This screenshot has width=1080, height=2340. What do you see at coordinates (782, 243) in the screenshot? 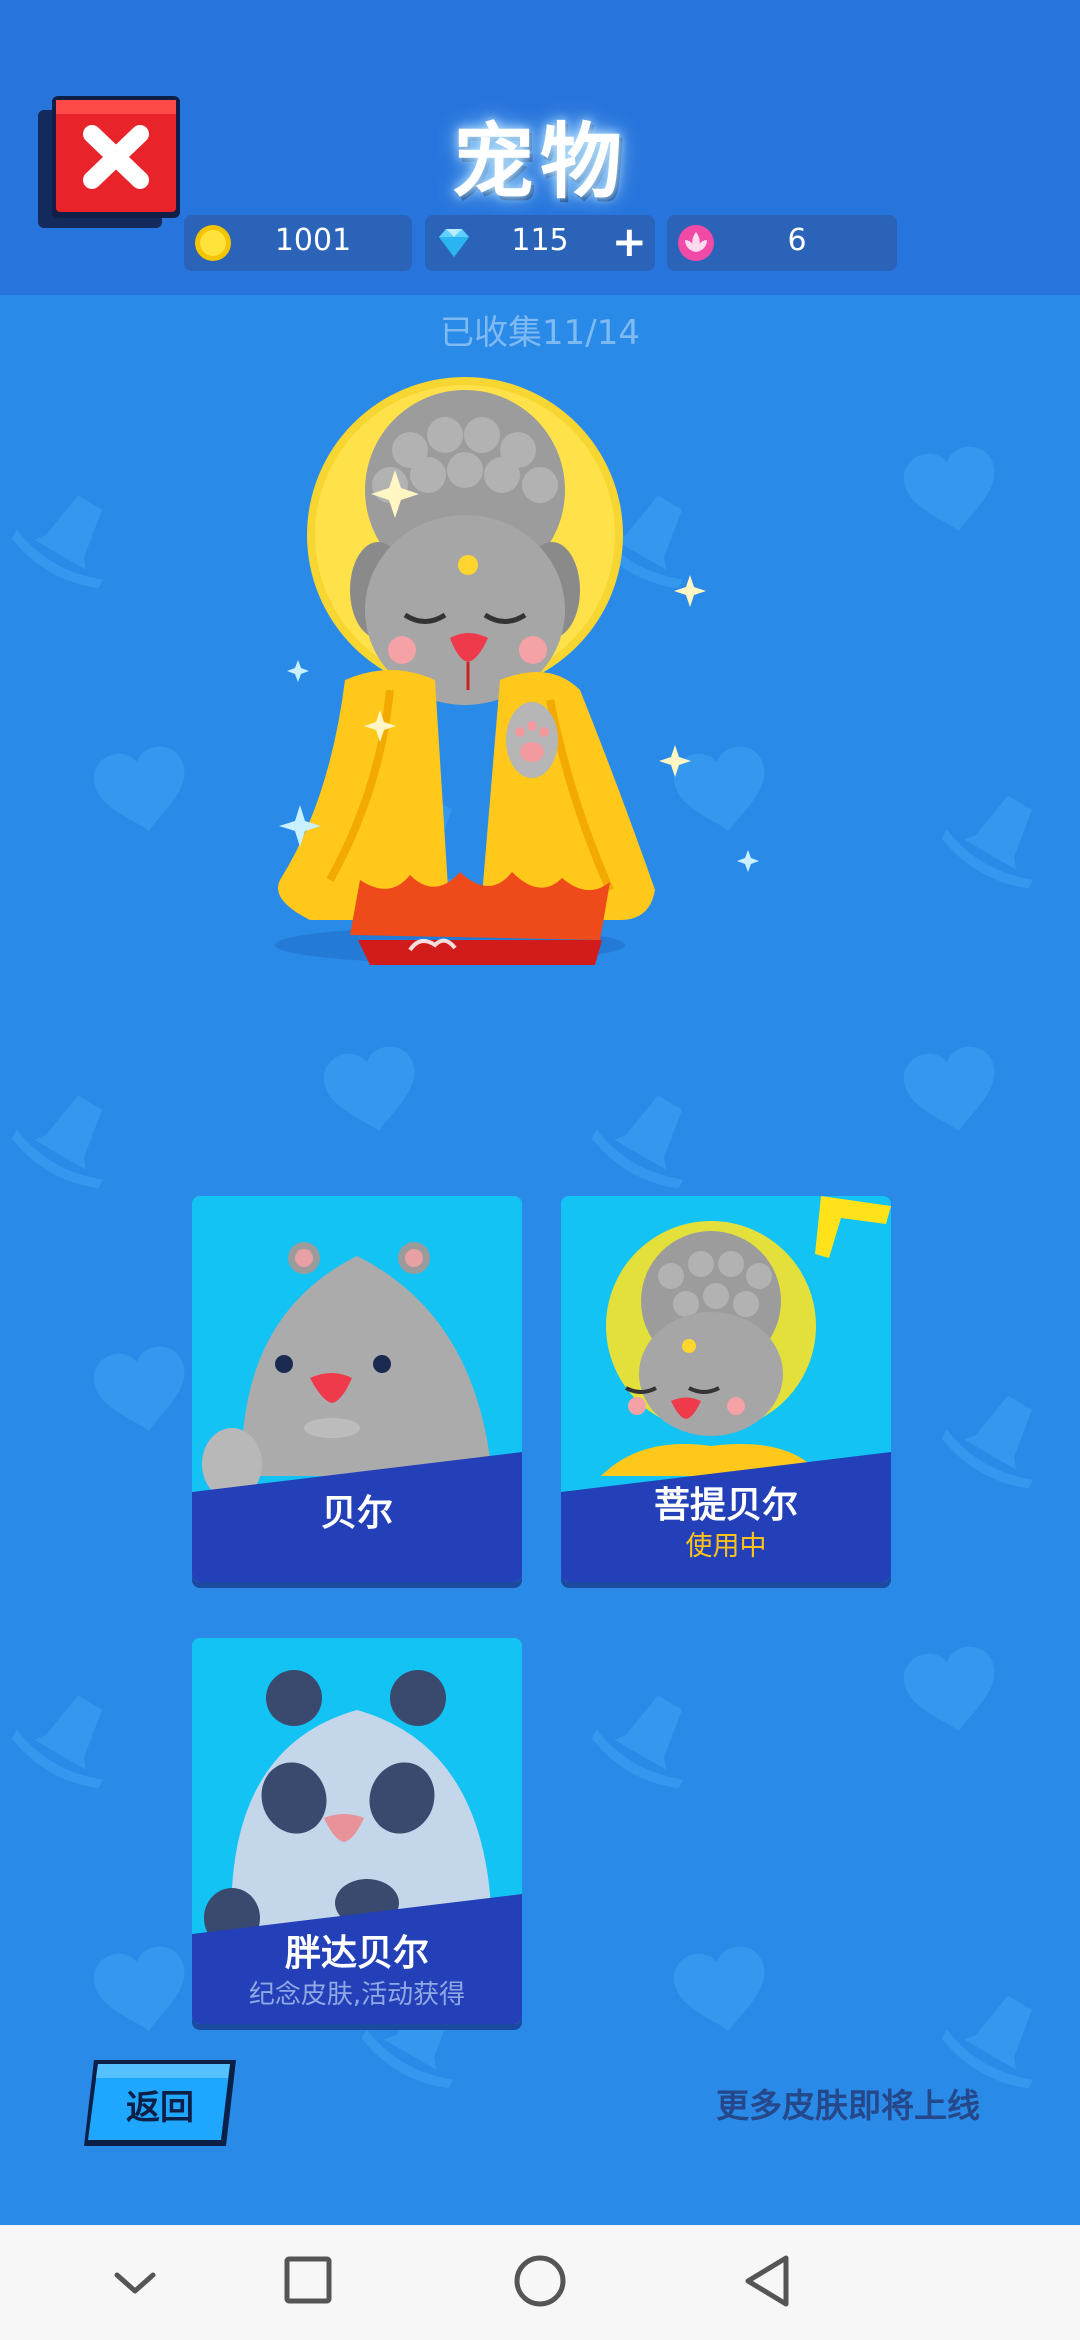
I see `lotus-counter: 6` at bounding box center [782, 243].